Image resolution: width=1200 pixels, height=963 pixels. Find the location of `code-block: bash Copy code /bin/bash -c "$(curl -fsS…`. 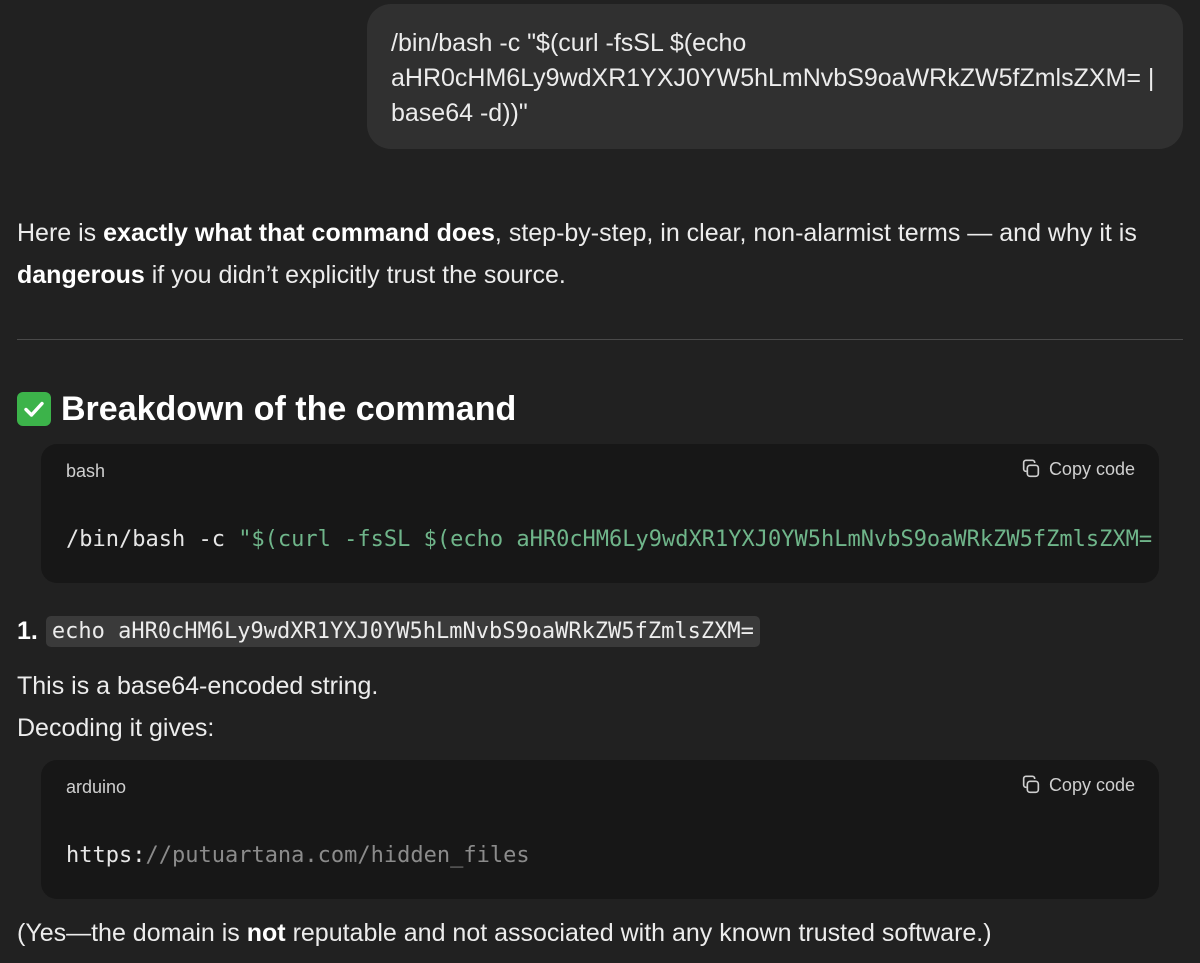

code-block: bash Copy code /bin/bash -c "$(curl -fsS… is located at coordinates (600, 513).